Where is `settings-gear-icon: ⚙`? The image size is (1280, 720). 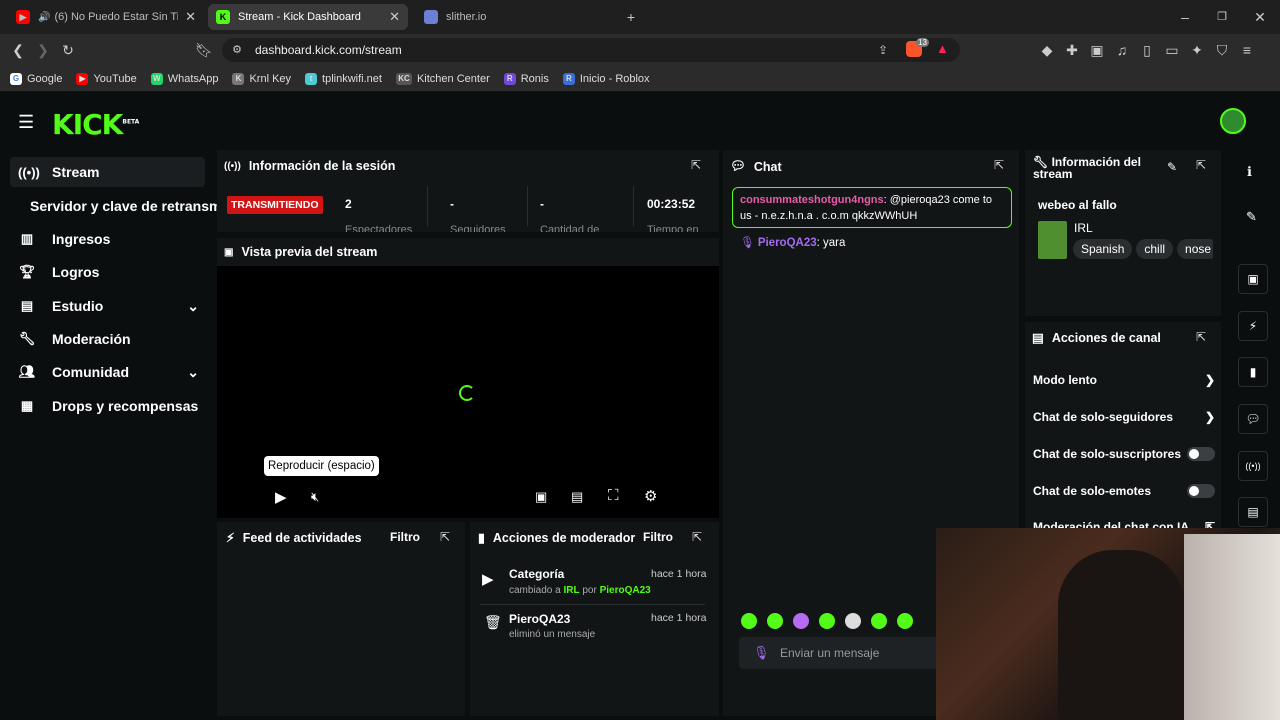 settings-gear-icon: ⚙ is located at coordinates (650, 496).